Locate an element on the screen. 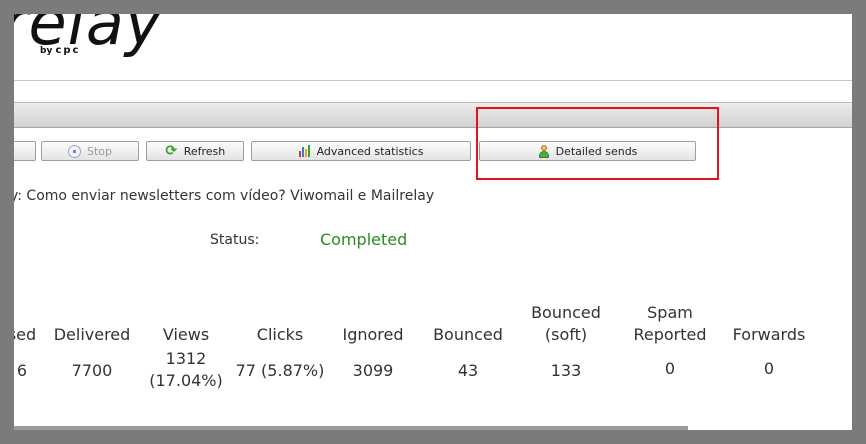 The image size is (866, 444). advanced-statistics-button: Advanced statistics is located at coordinates (361, 151).